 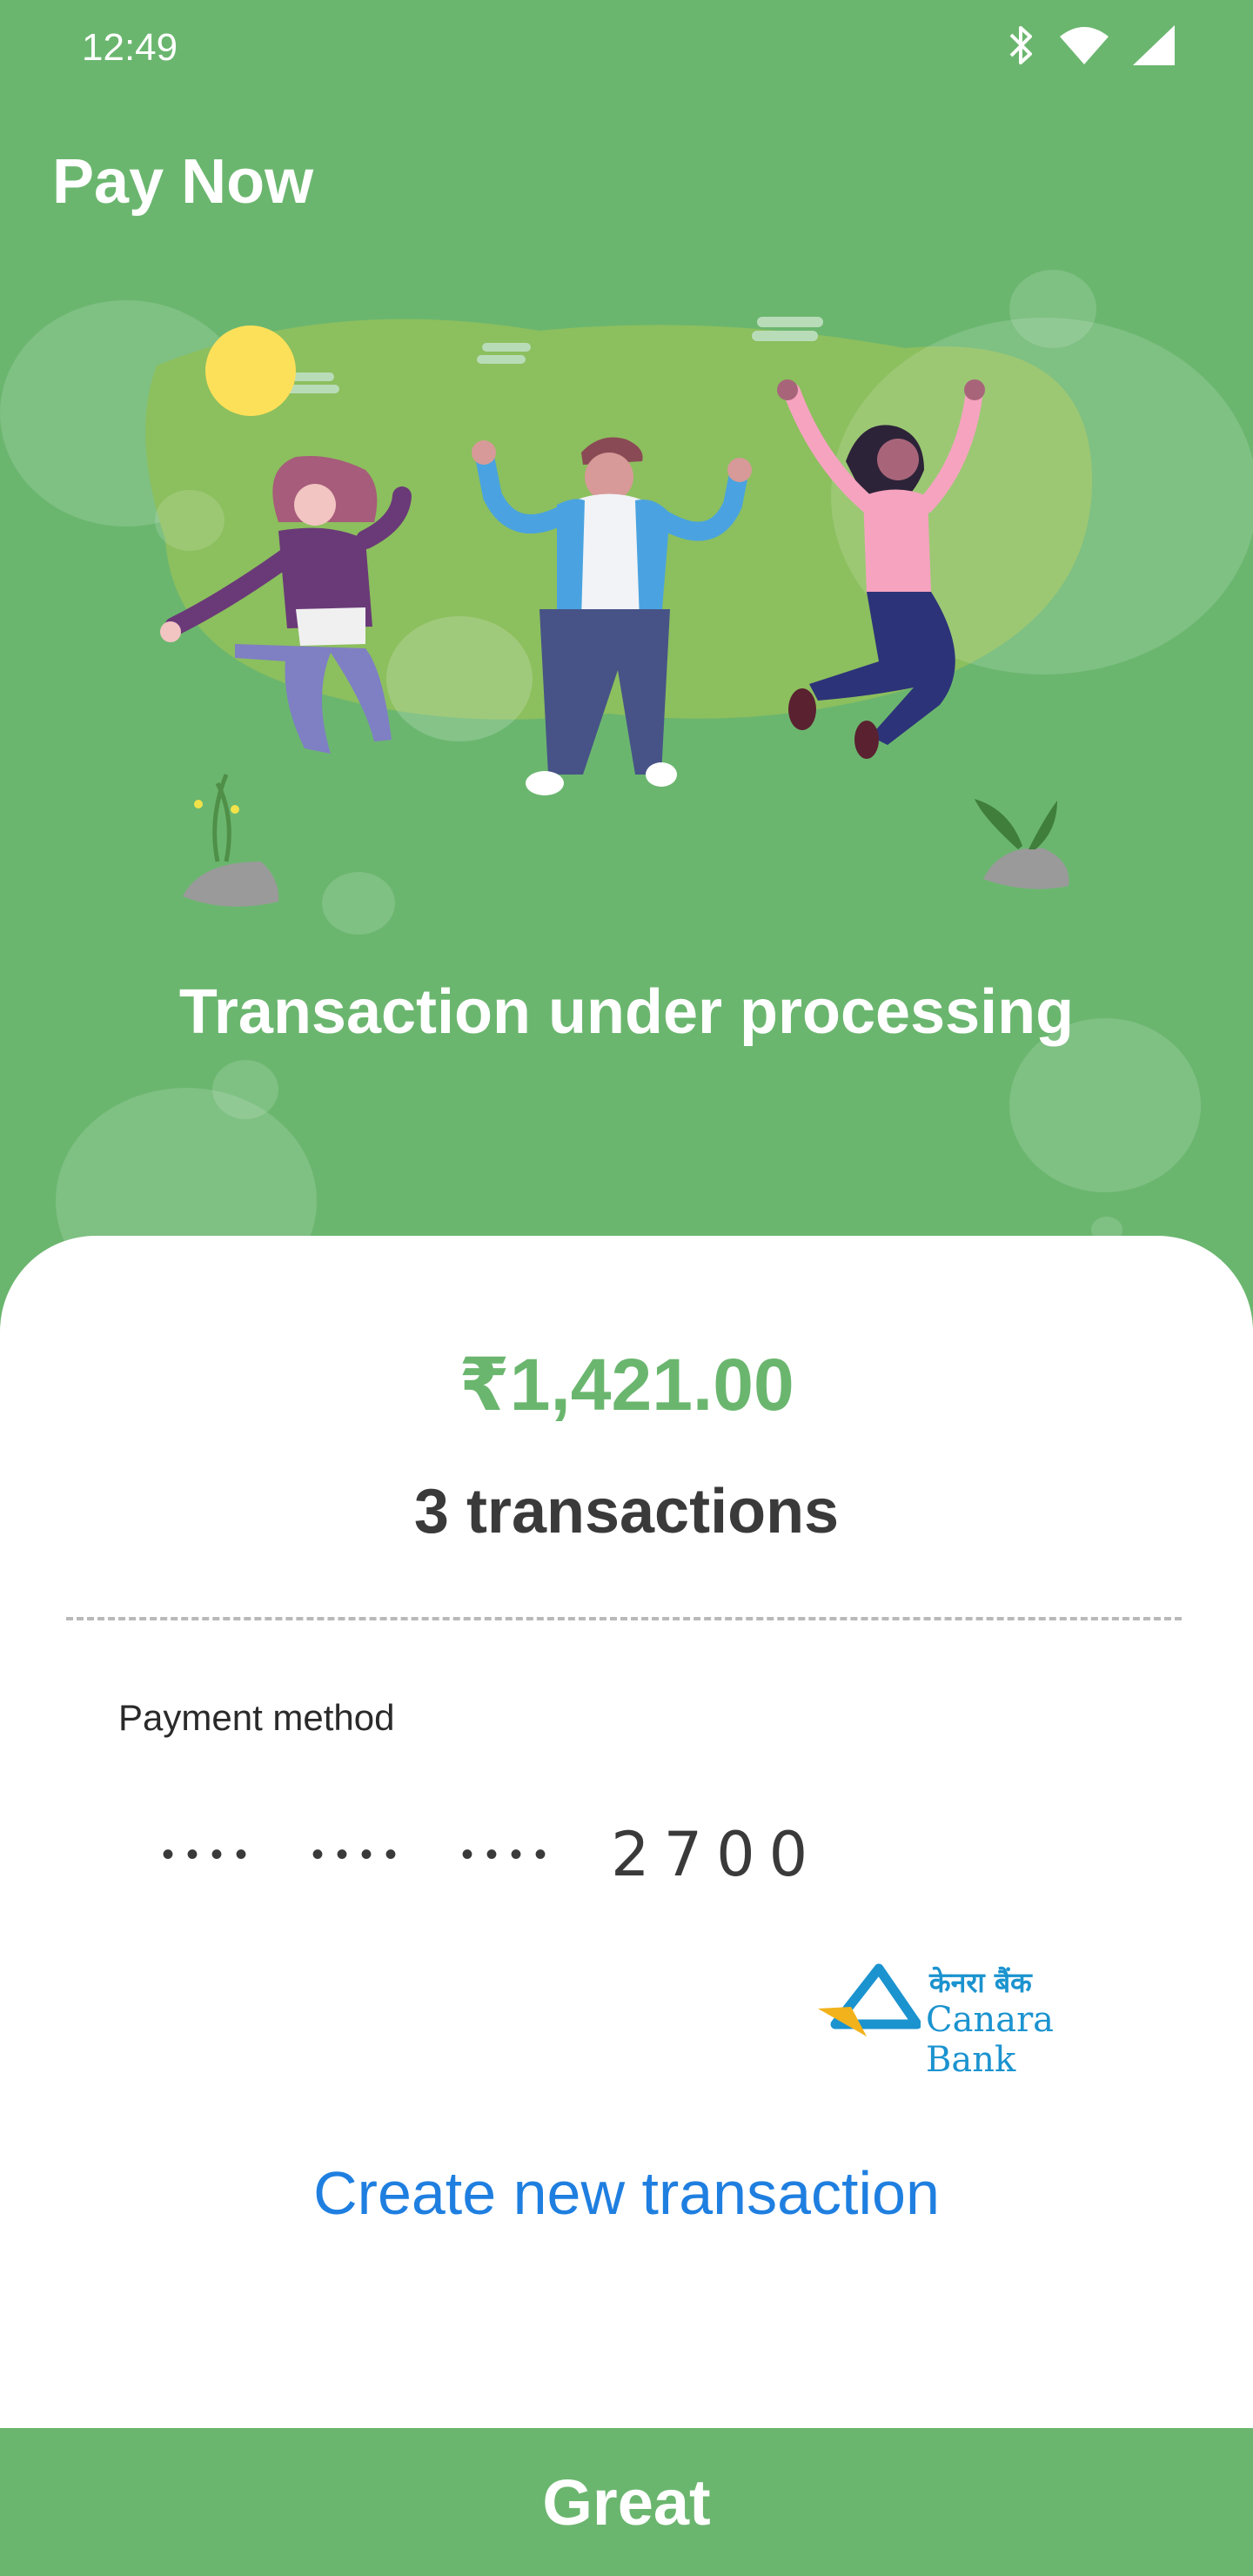 What do you see at coordinates (626, 2193) in the screenshot?
I see `create-new-transaction-link: Create new transaction` at bounding box center [626, 2193].